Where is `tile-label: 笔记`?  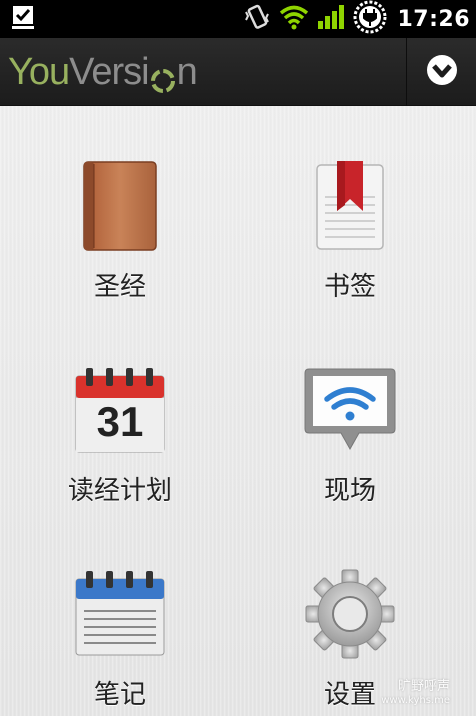 tile-label: 笔记 is located at coordinates (119, 695).